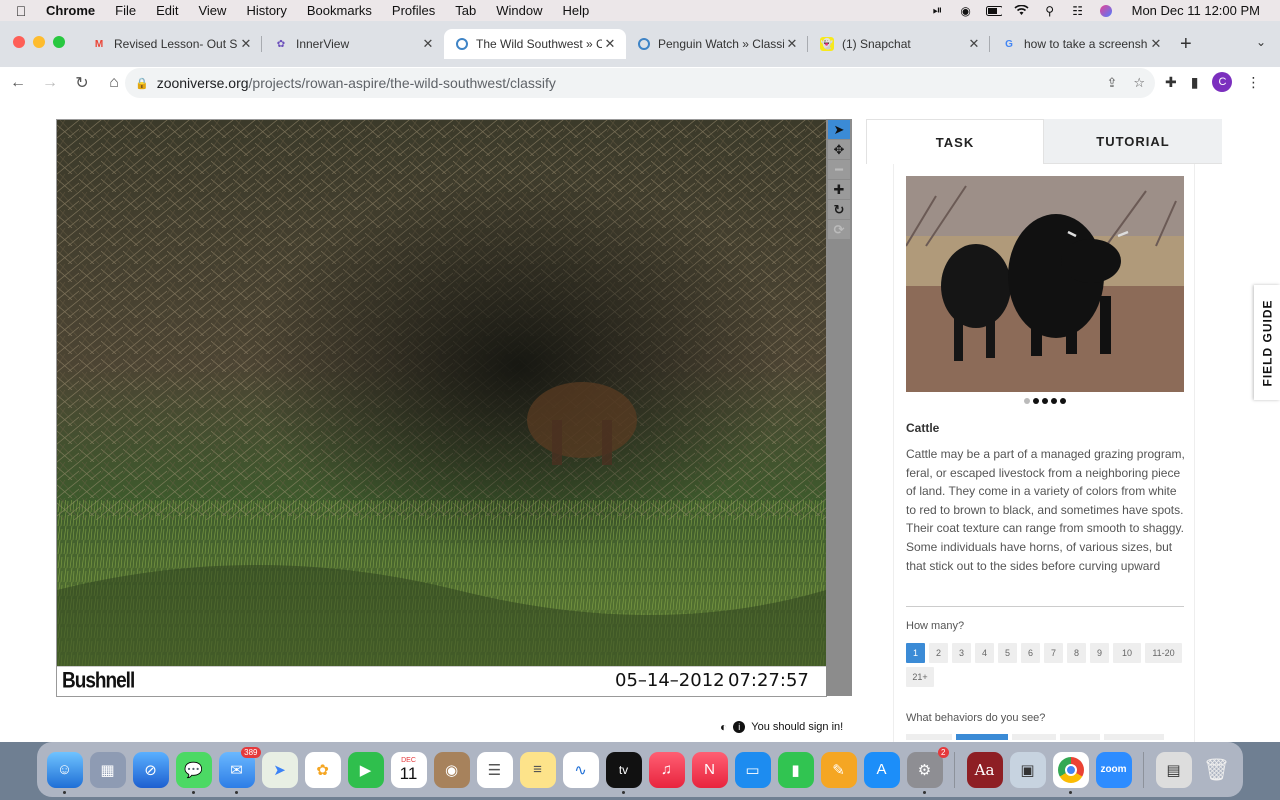  Describe the element at coordinates (150, 769) in the screenshot. I see `safari-icon: ⊘` at that location.